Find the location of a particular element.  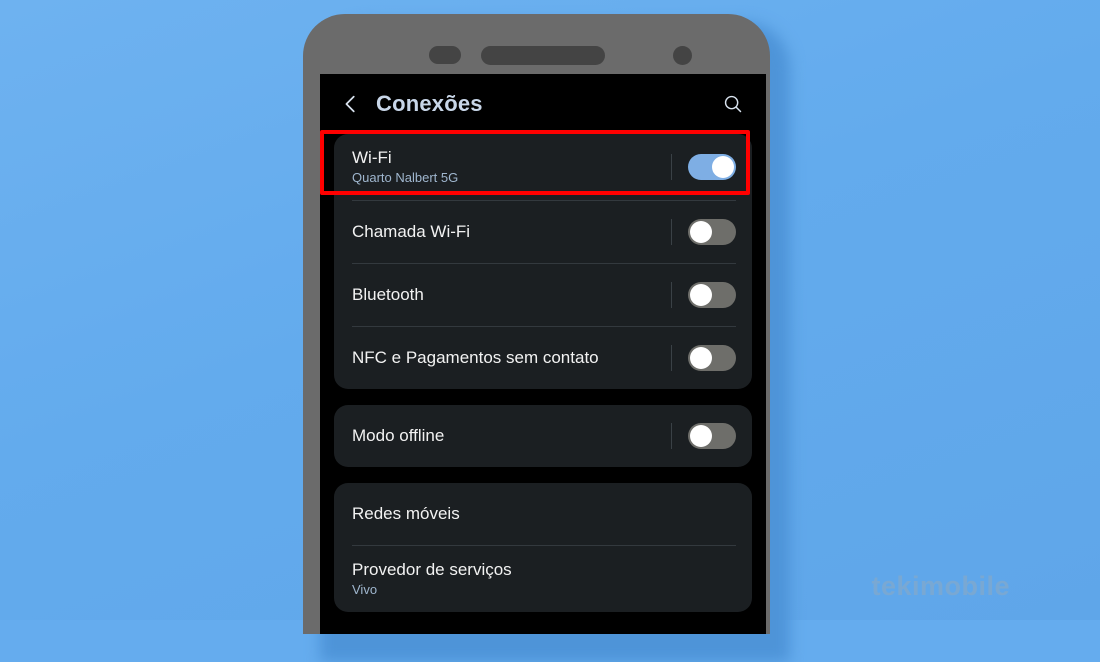

setting-label: NFC e Pagamentos sem contato is located at coordinates (475, 358).